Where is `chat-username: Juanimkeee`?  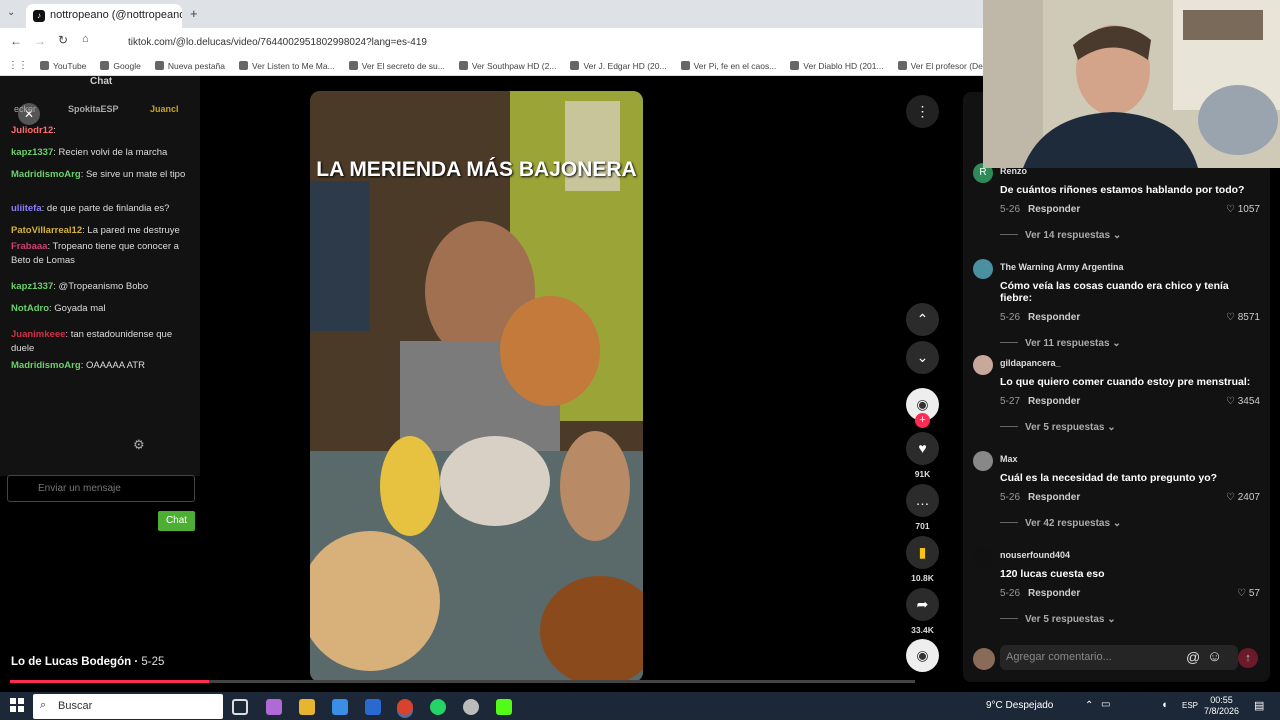
chat-username: Juanimkeee is located at coordinates (38, 334).